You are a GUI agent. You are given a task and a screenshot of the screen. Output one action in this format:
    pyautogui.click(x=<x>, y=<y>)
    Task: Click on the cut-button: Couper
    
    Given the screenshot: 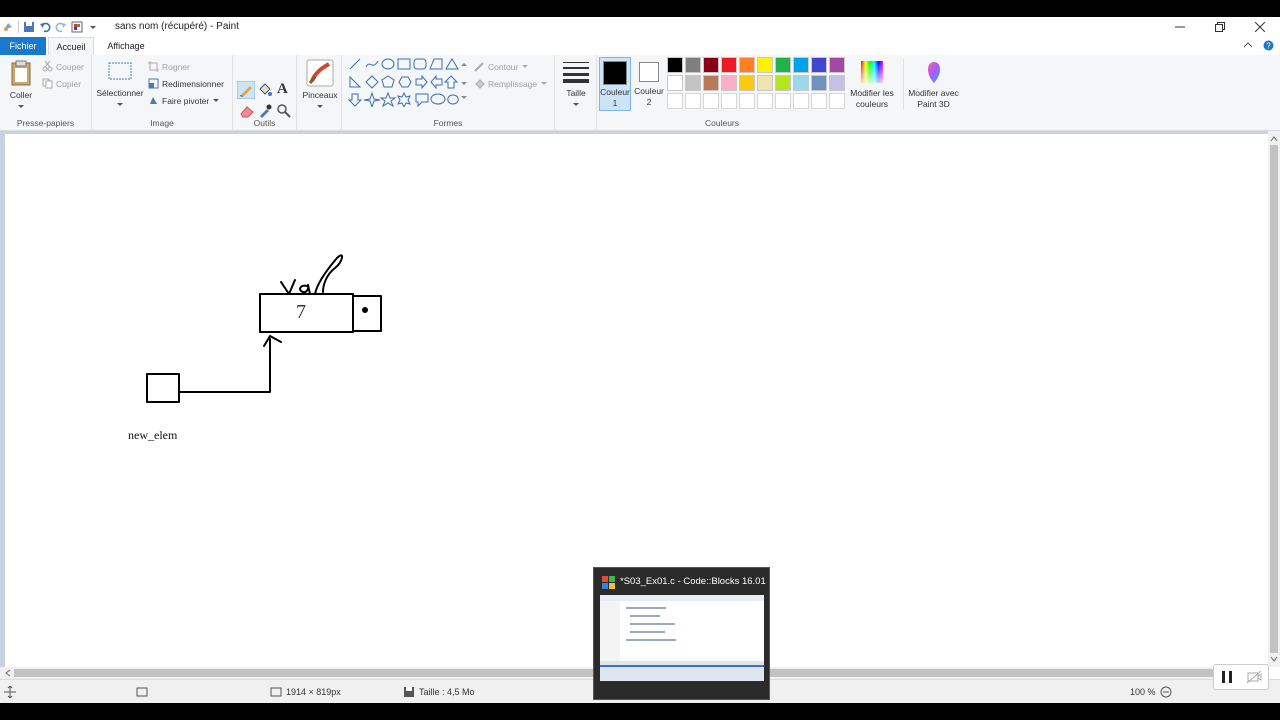 What is the action you would take?
    pyautogui.click(x=63, y=66)
    